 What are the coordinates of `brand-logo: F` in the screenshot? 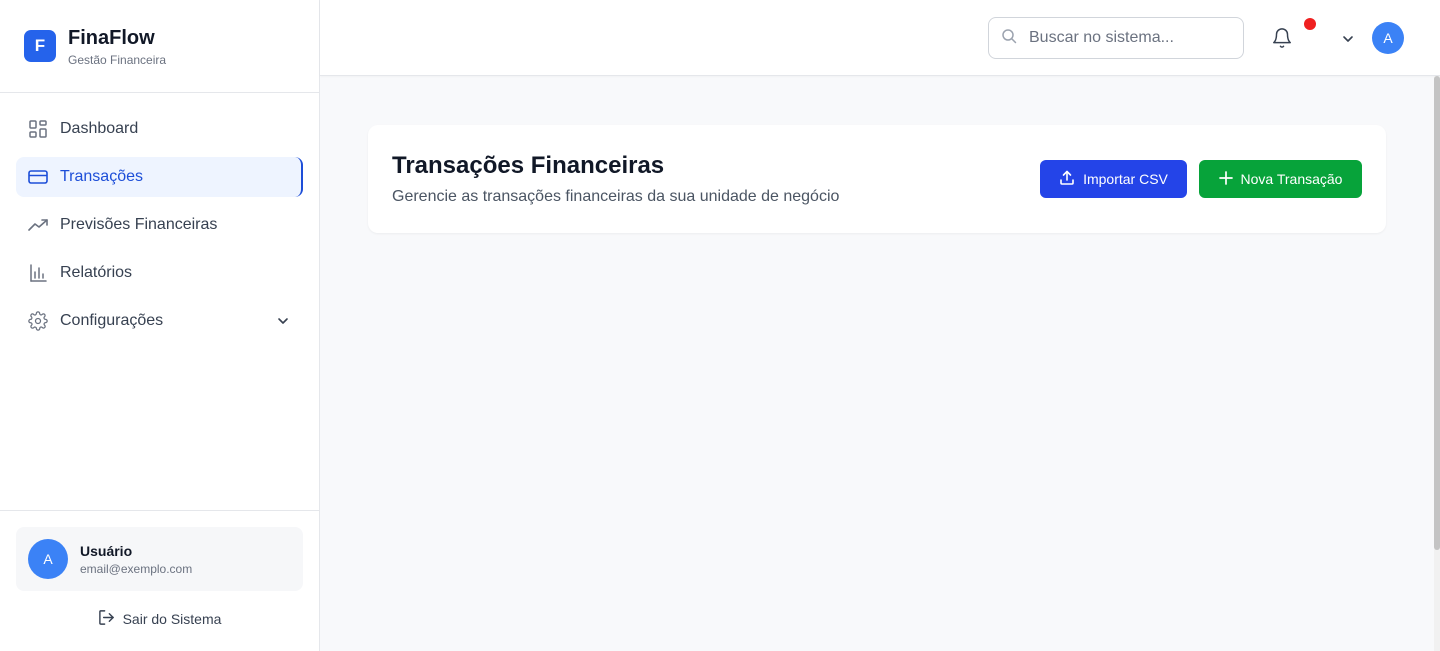 It's located at (40, 46).